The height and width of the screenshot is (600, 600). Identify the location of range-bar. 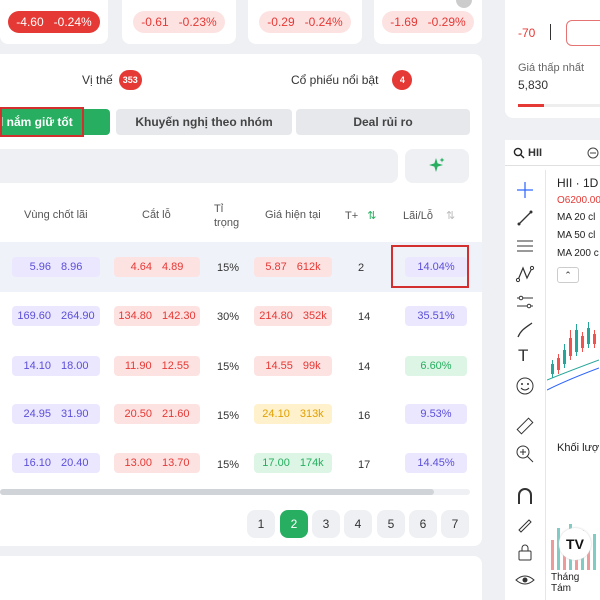
(559, 105).